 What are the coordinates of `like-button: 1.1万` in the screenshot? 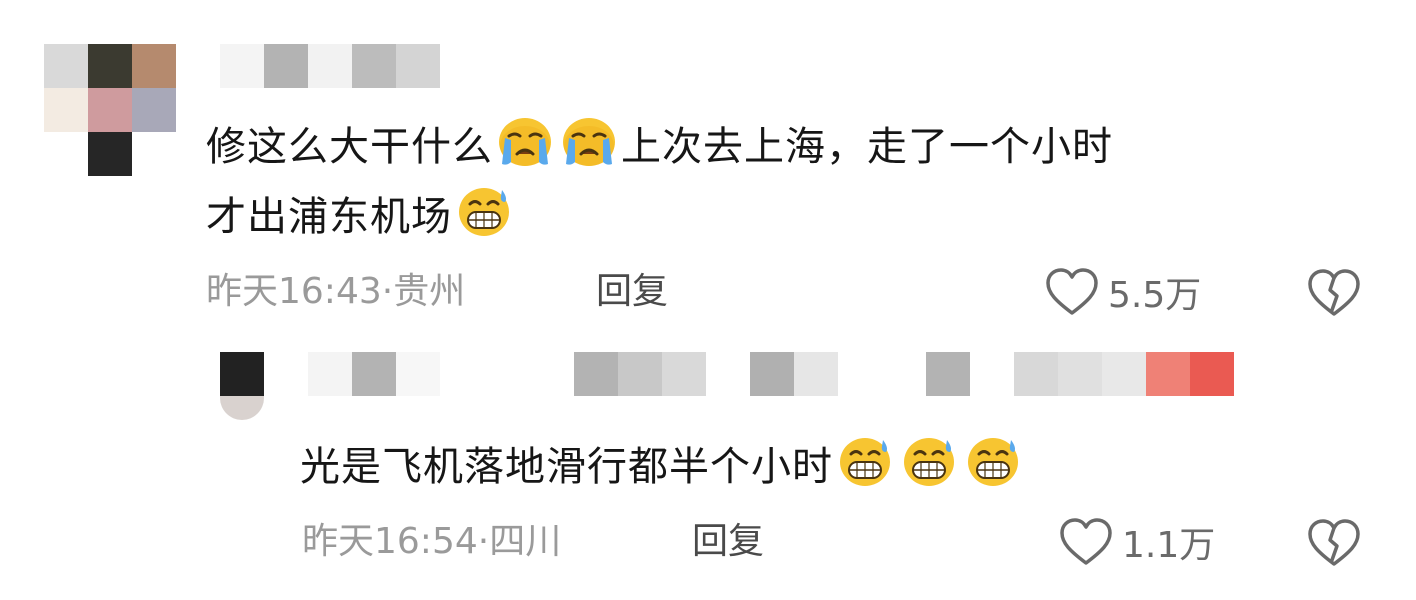 It's located at (1136, 542).